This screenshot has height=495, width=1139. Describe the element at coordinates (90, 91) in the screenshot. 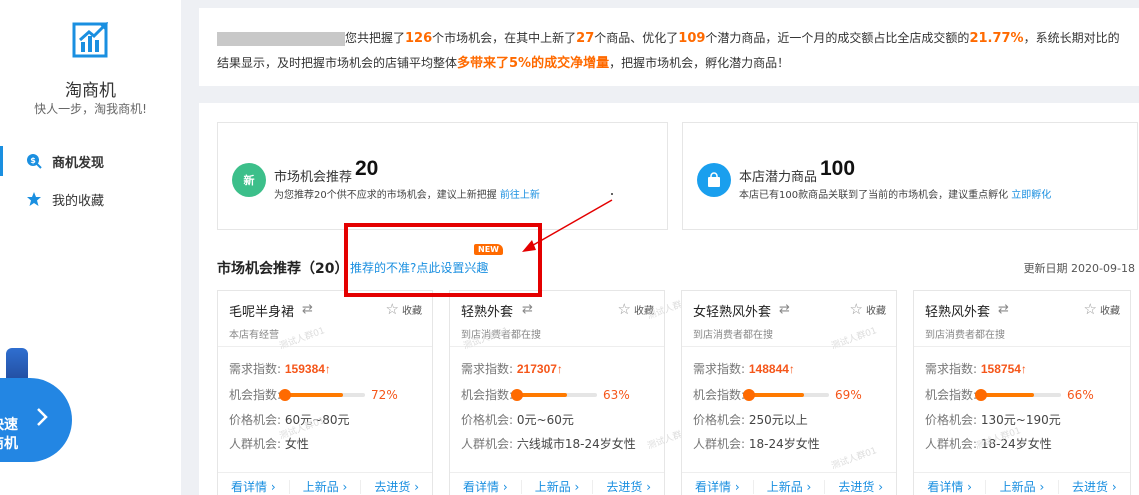

I see `app-name: 淘商机` at that location.